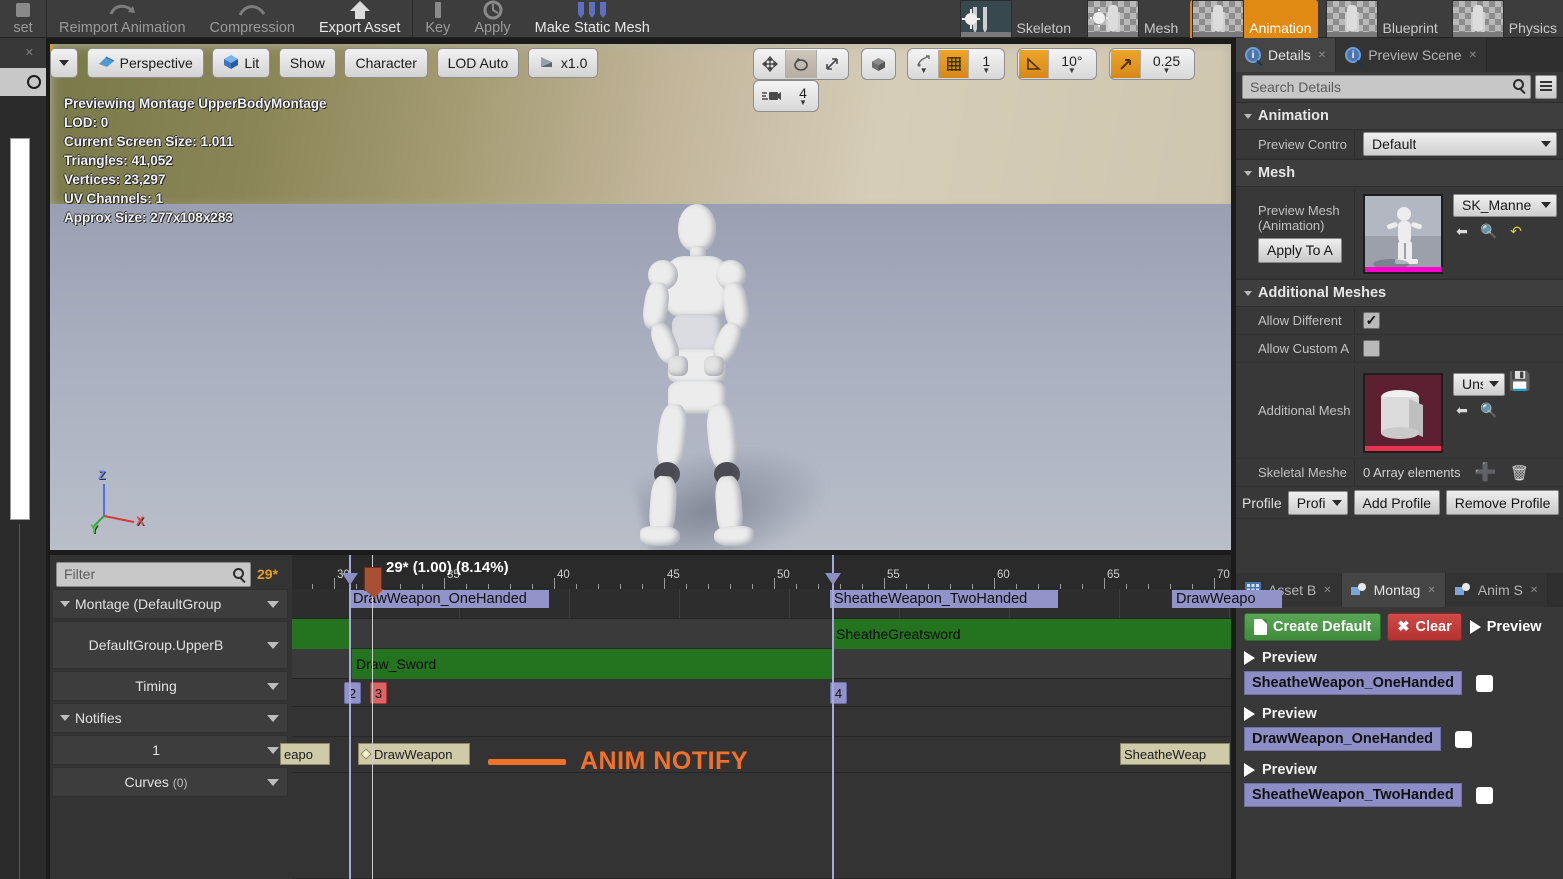 Image resolution: width=1563 pixels, height=879 pixels. I want to click on create-default-button: Create Default, so click(1313, 627).